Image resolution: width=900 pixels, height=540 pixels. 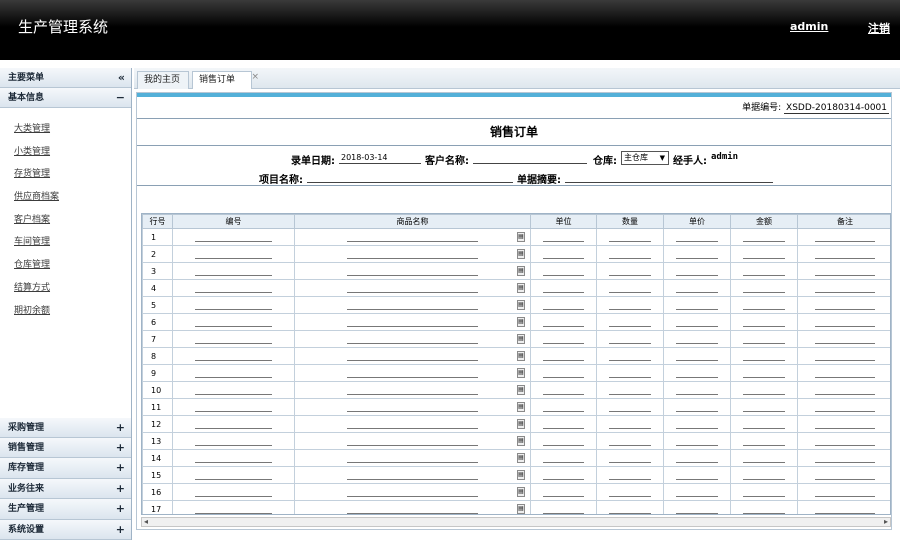 I want to click on sidebar-item-category: 大类管理, so click(x=65, y=129).